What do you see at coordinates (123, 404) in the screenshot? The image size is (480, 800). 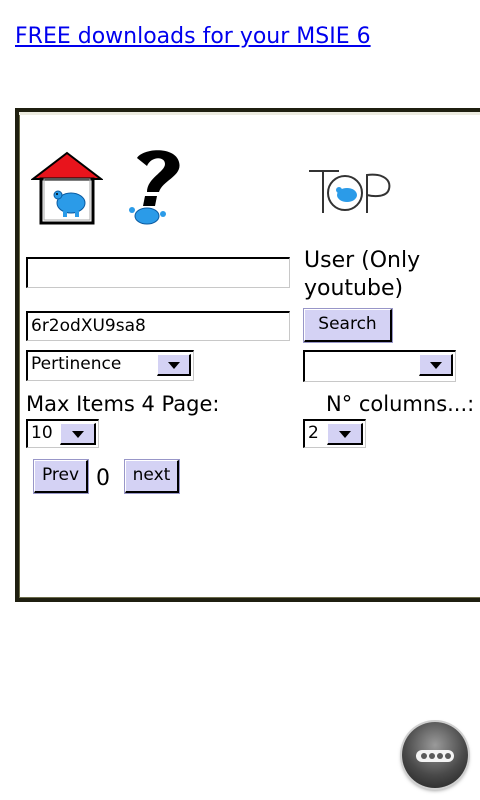 I see `max-items-label: Max Items 4 Page:` at bounding box center [123, 404].